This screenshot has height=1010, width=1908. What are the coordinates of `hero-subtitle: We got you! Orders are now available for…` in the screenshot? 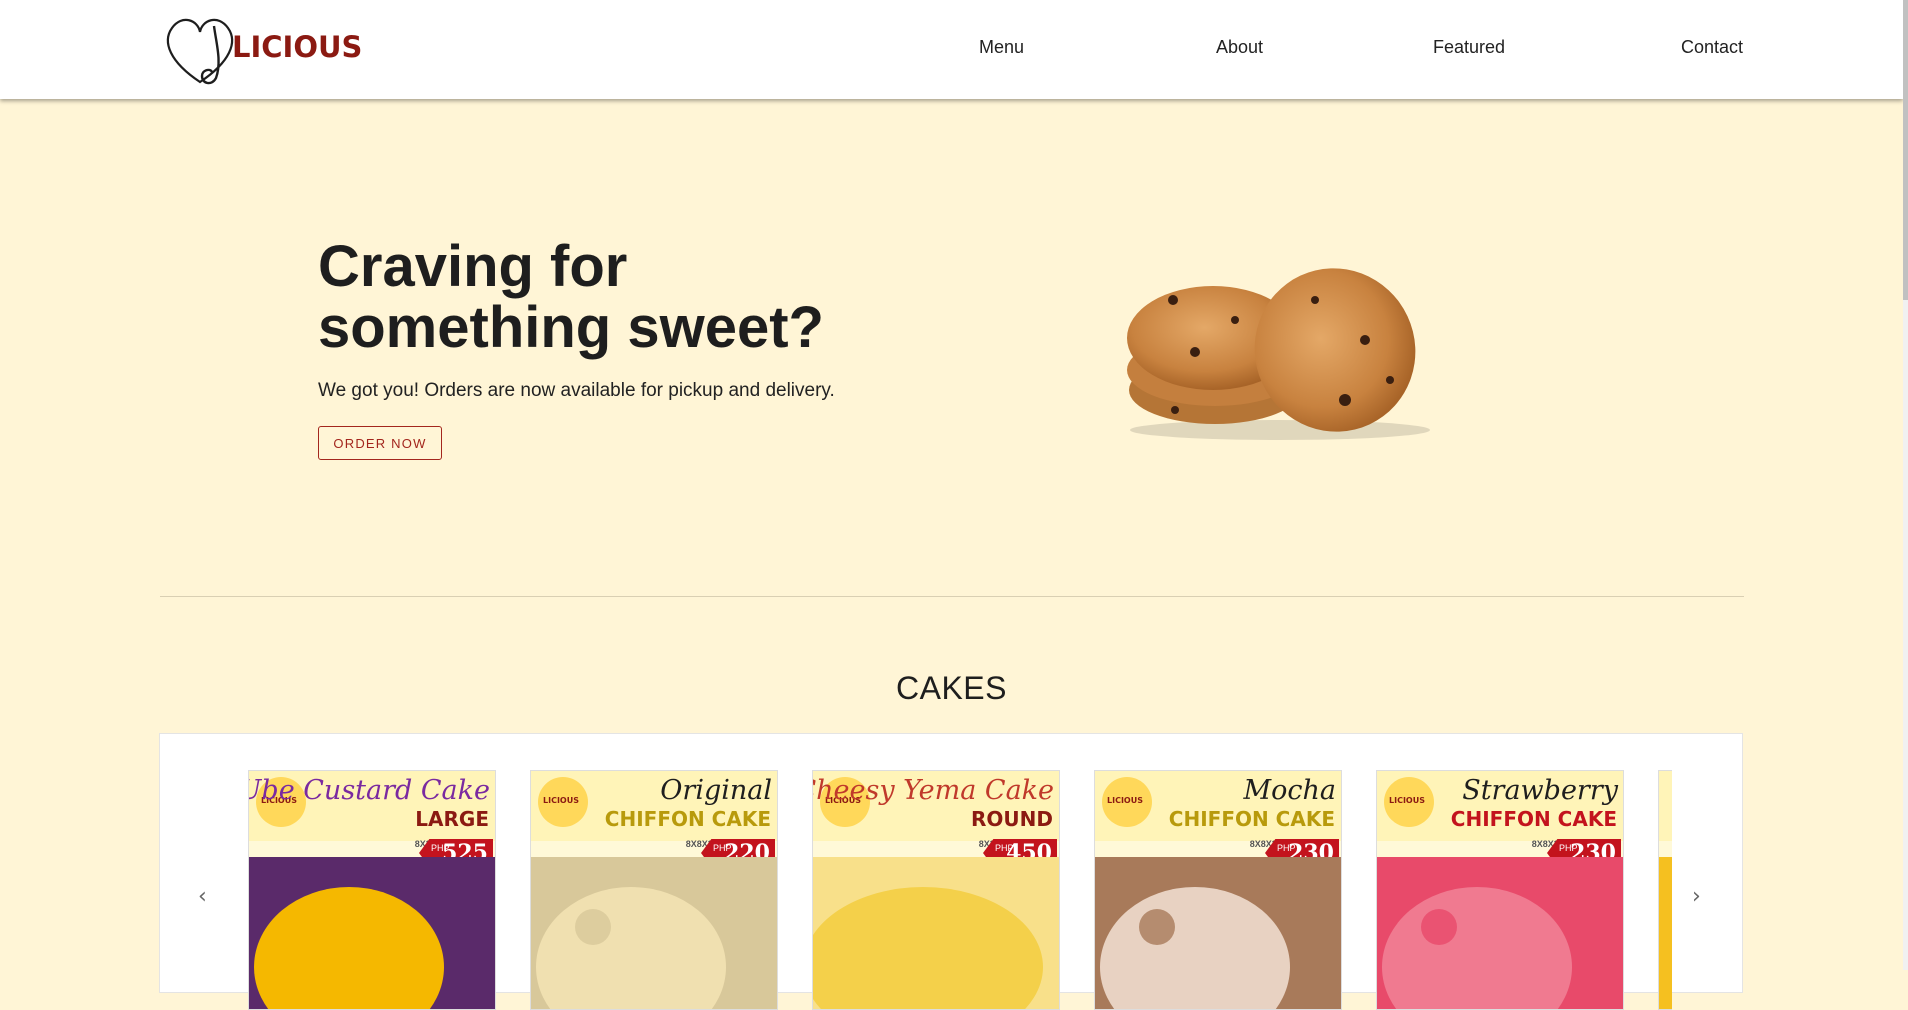 It's located at (576, 390).